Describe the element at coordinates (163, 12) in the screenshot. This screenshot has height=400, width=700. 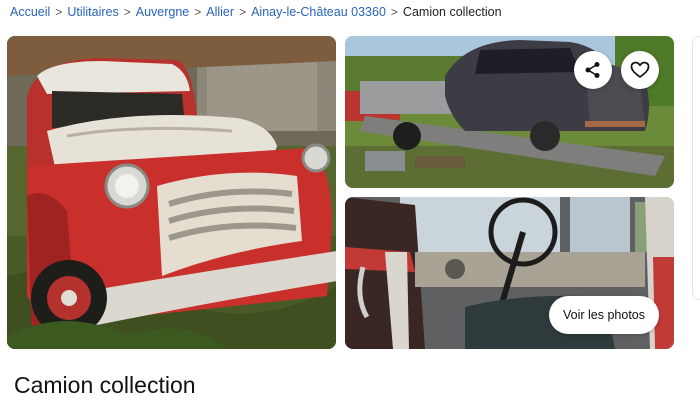
I see `breadcrumb-link-region: Auvergne` at that location.